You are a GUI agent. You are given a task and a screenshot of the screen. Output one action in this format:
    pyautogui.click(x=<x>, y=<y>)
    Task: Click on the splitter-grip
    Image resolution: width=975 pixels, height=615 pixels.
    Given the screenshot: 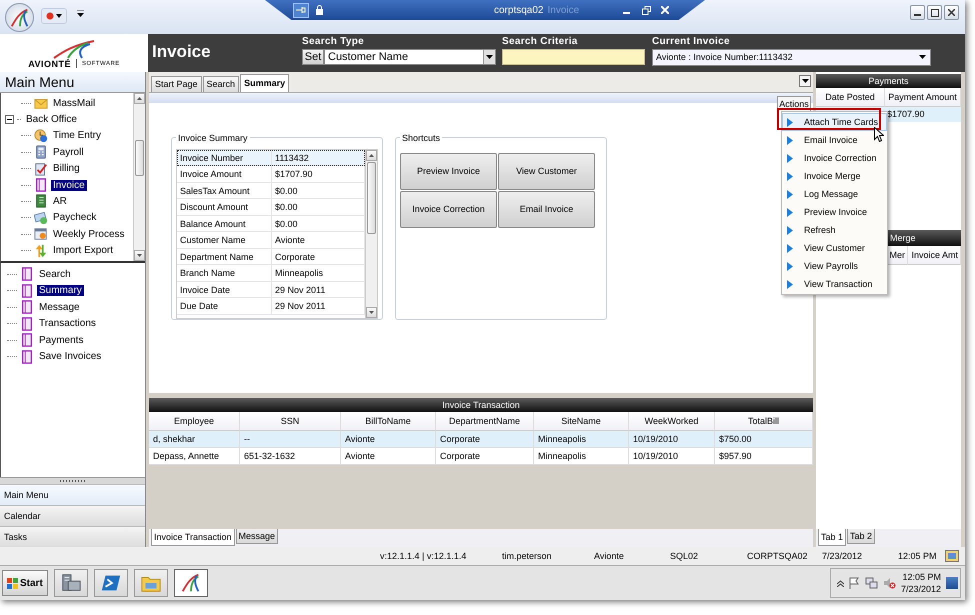 What is the action you would take?
    pyautogui.click(x=73, y=481)
    